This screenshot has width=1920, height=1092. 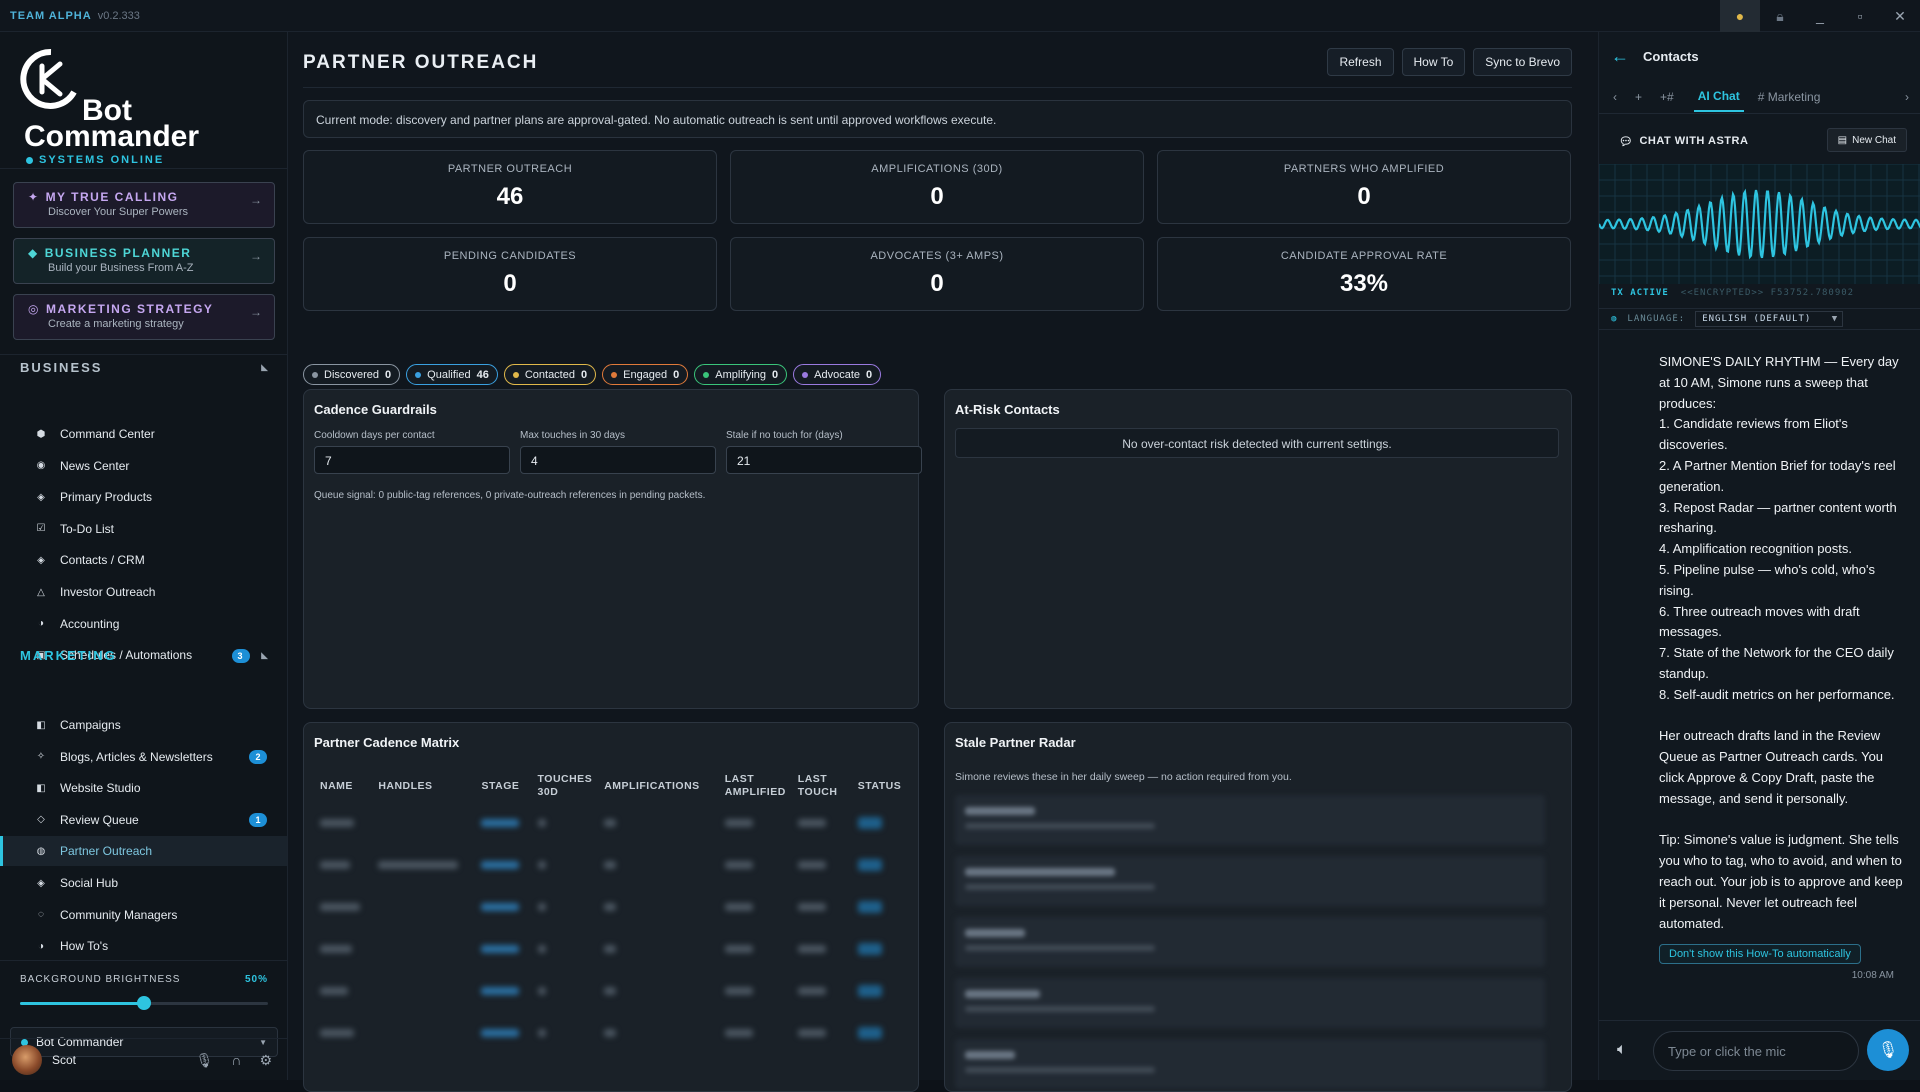 What do you see at coordinates (145, 655) in the screenshot?
I see `section-marketing: MARKETING 3 ◣` at bounding box center [145, 655].